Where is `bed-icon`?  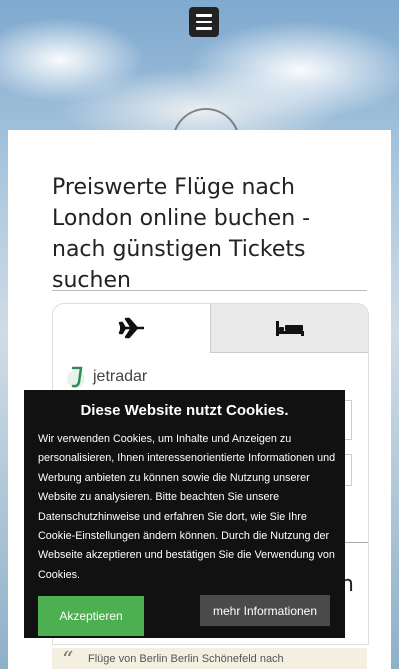 bed-icon is located at coordinates (290, 328).